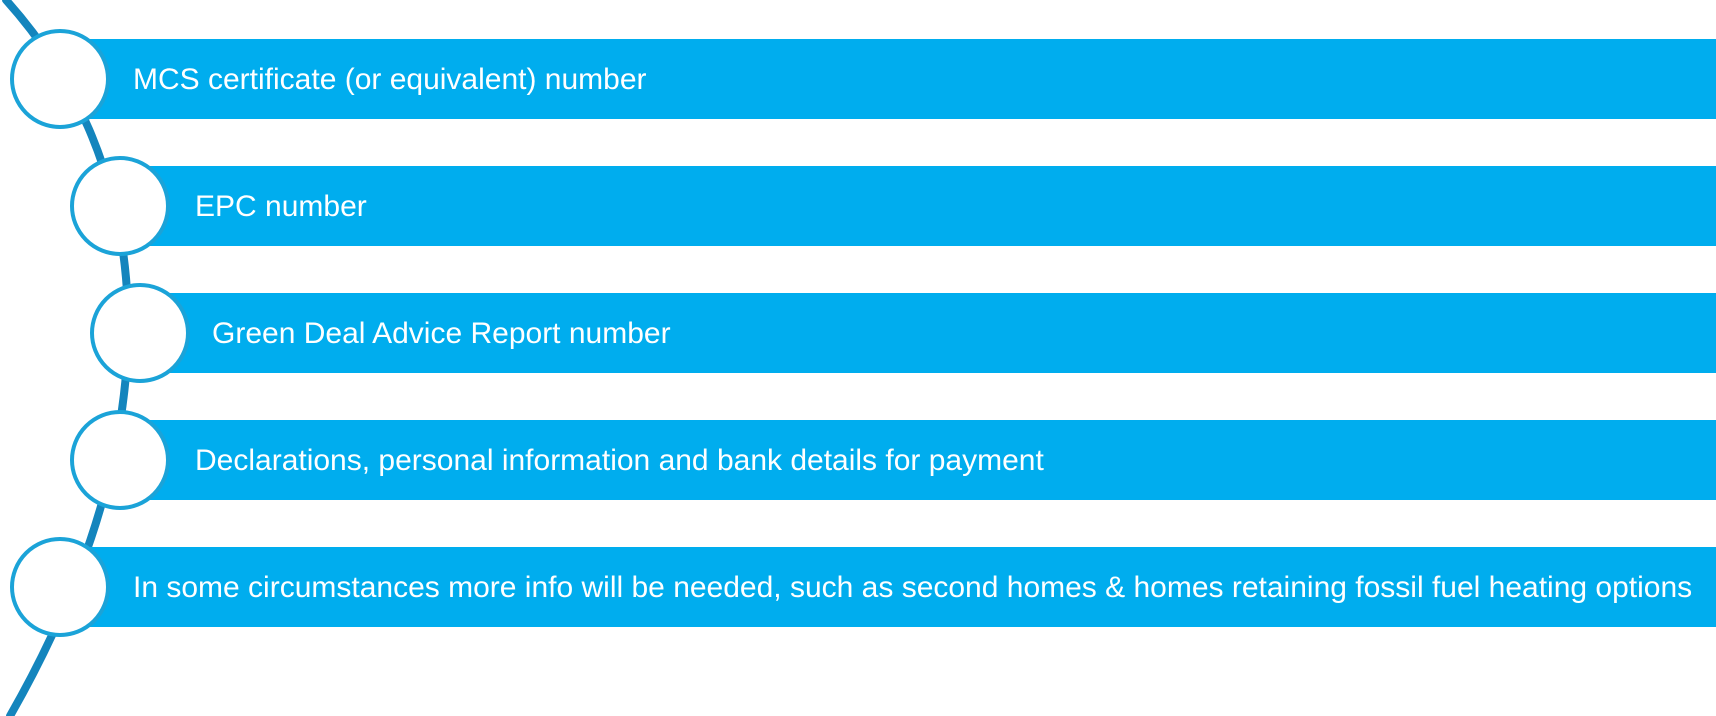 The image size is (1716, 716). I want to click on list-item-bar-1: MCS certificate (or equivalent) number, so click(888, 79).